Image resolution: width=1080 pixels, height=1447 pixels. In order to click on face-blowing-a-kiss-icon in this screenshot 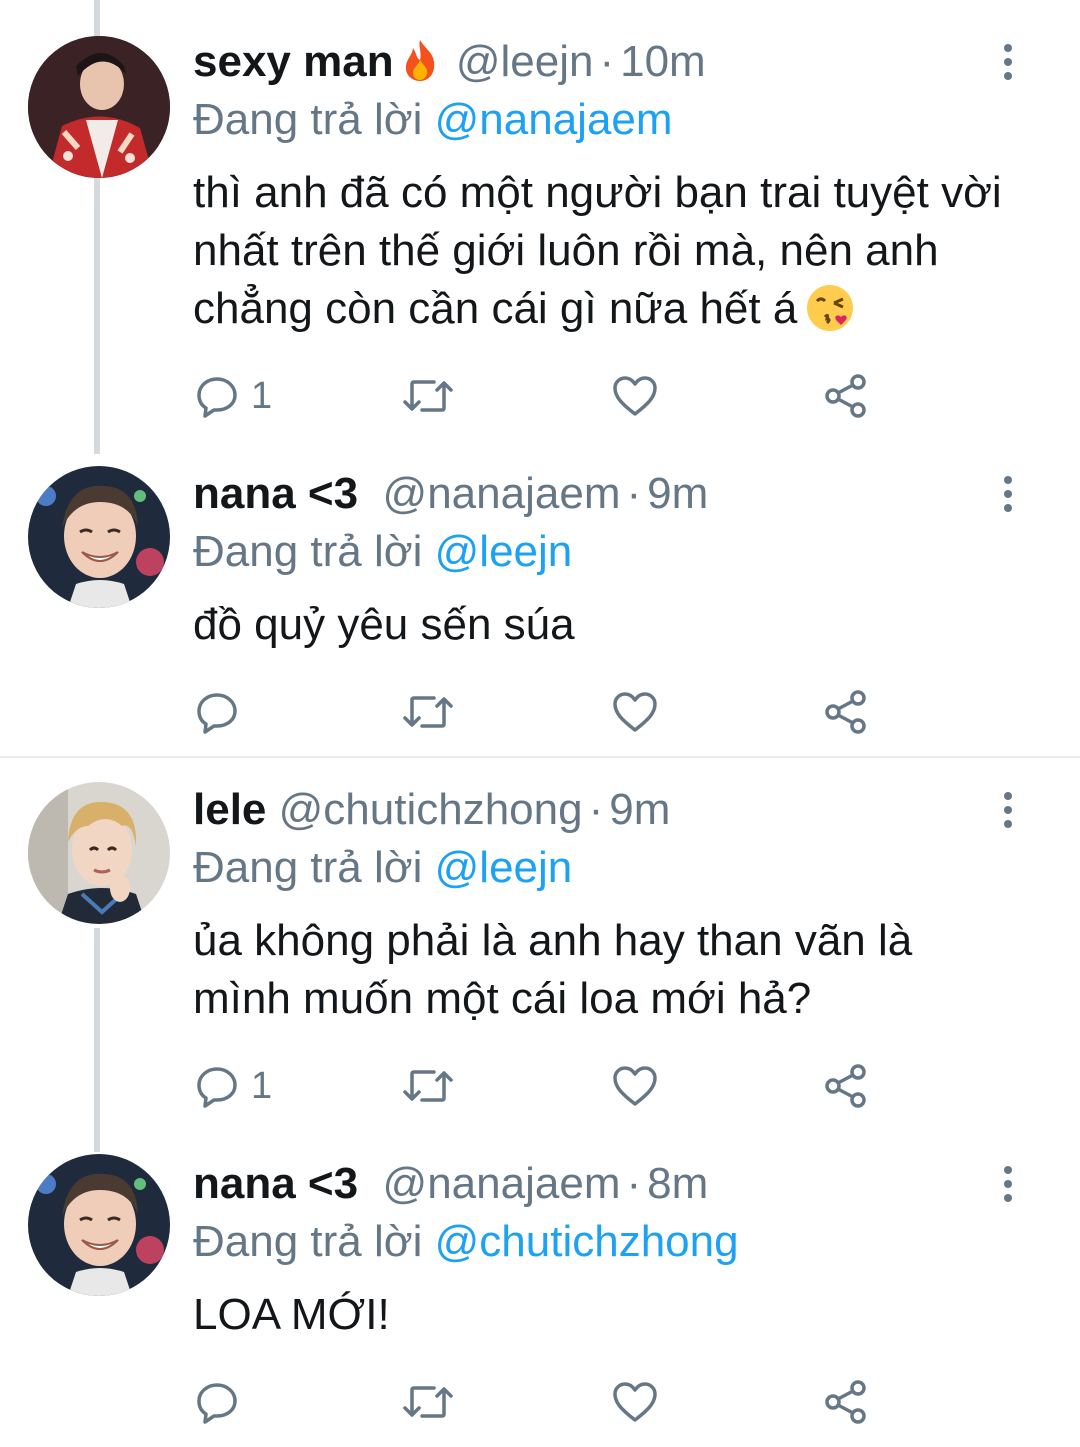, I will do `click(830, 308)`.